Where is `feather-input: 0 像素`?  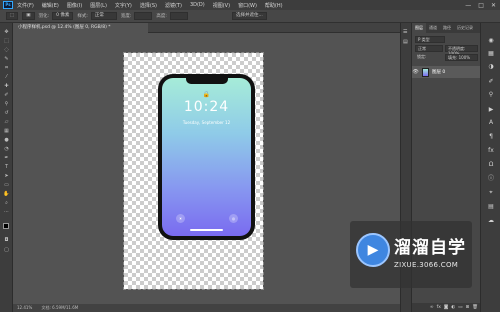
feather-input: 0 像素 is located at coordinates (63, 16).